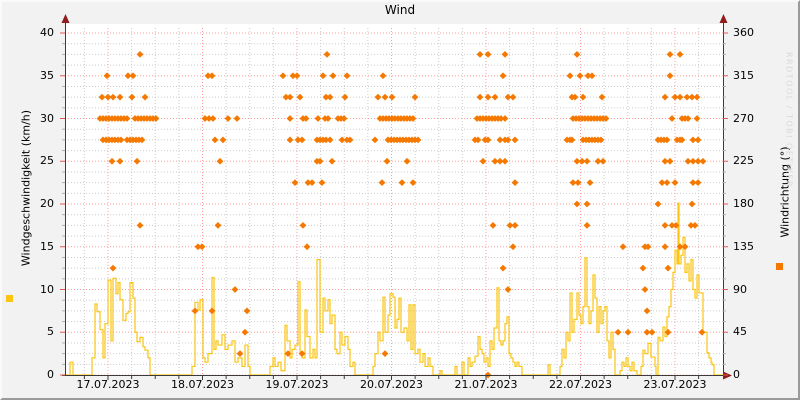 This screenshot has width=800, height=400. I want to click on right-axis-tick-label: 315, so click(743, 75).